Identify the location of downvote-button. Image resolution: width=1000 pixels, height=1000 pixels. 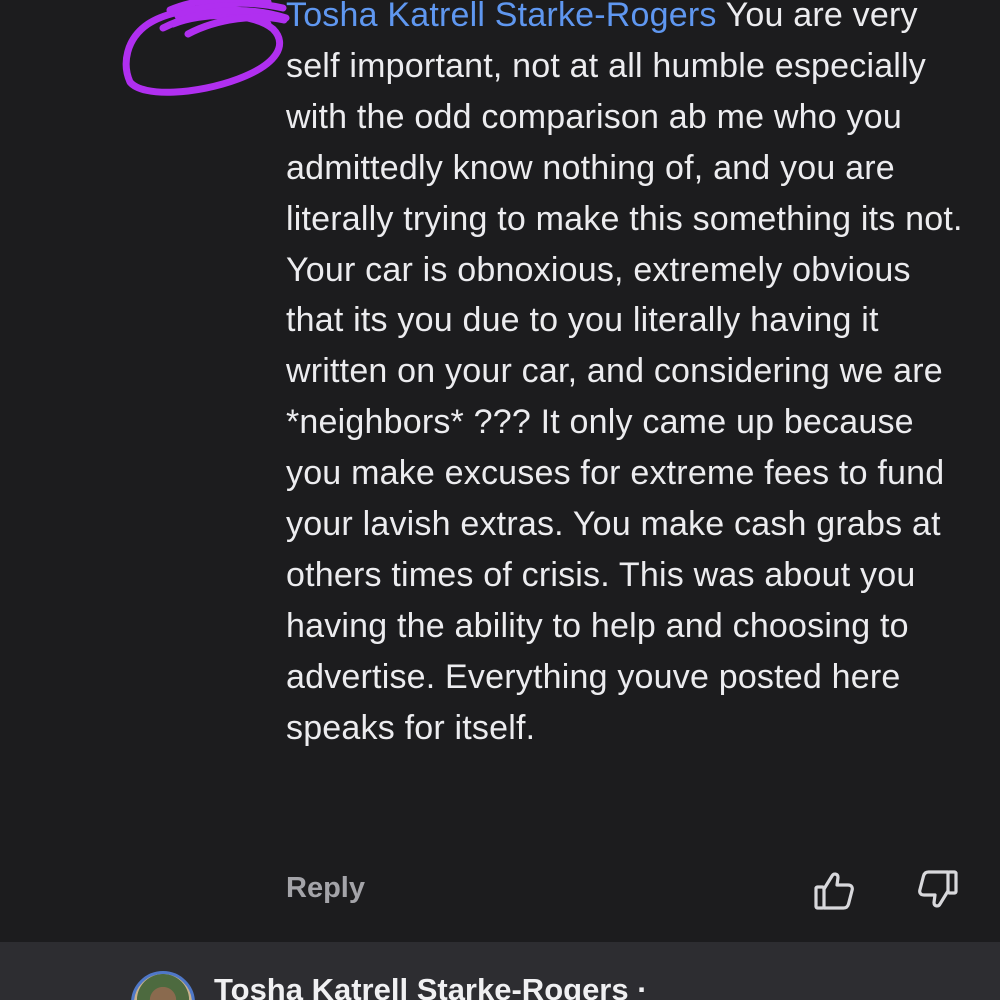
(938, 890).